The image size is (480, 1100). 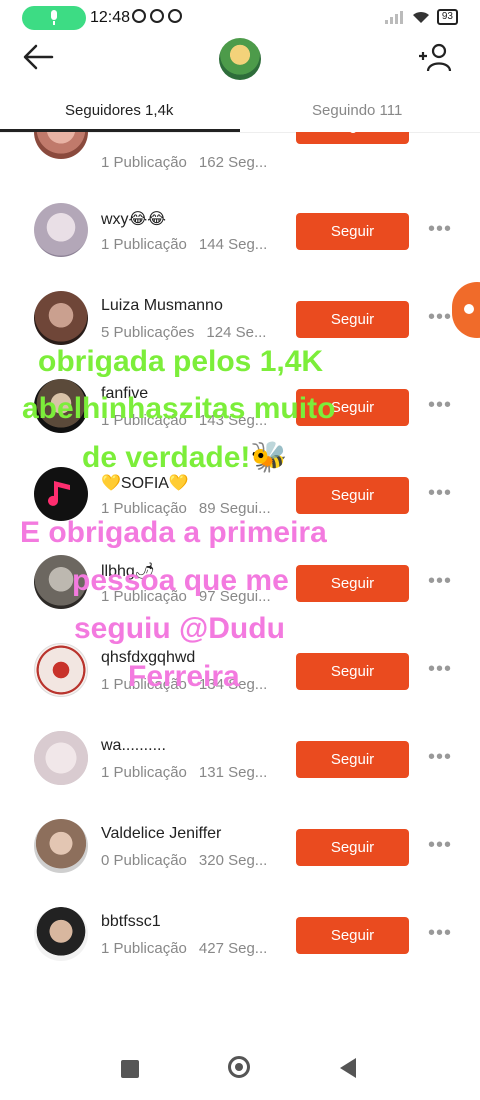 What do you see at coordinates (179, 408) in the screenshot?
I see `caption-line: abelhinhaszitas muito` at bounding box center [179, 408].